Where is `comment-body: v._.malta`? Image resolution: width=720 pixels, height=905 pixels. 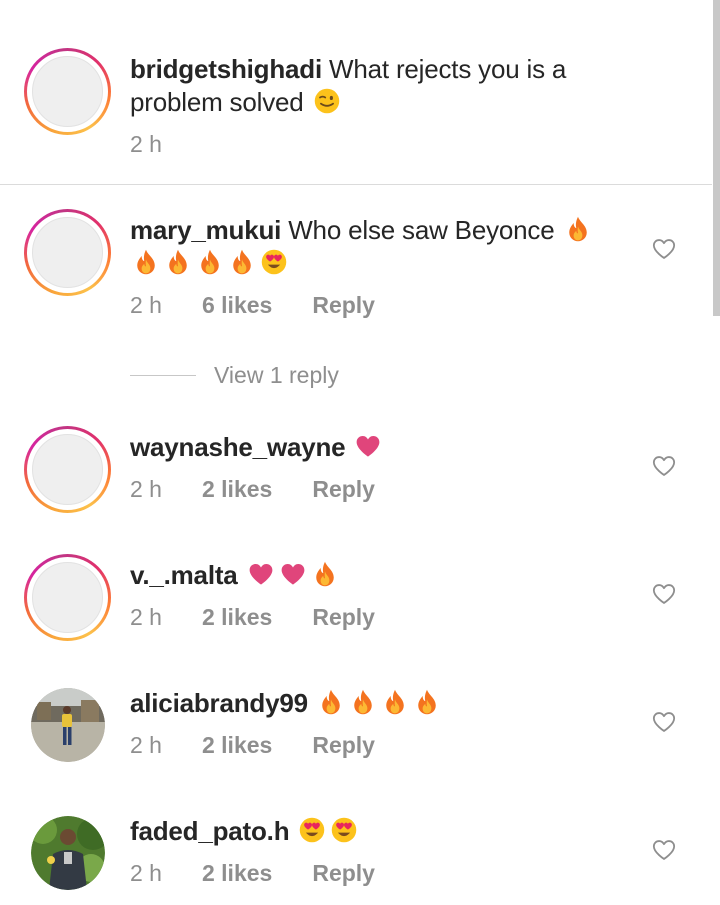 comment-body: v._.malta is located at coordinates (370, 575).